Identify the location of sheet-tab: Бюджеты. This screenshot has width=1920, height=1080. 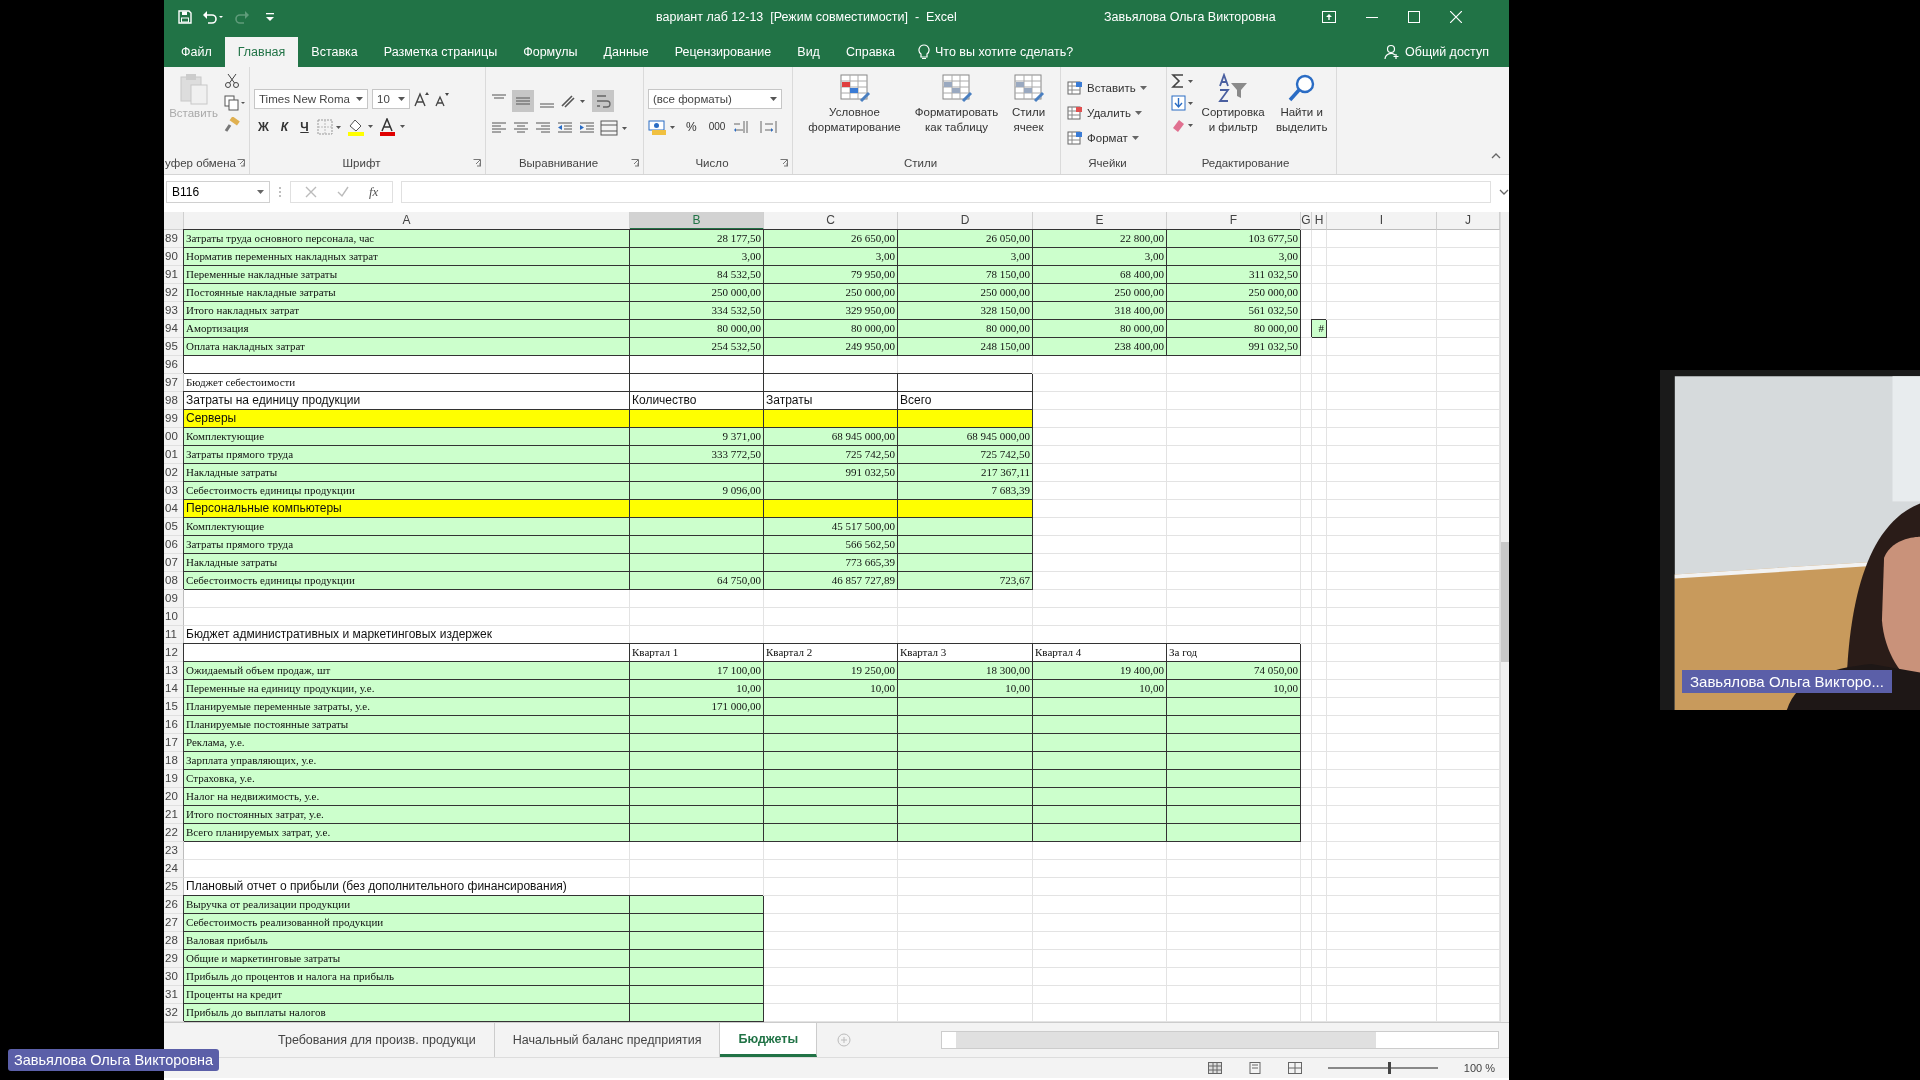
(769, 1040).